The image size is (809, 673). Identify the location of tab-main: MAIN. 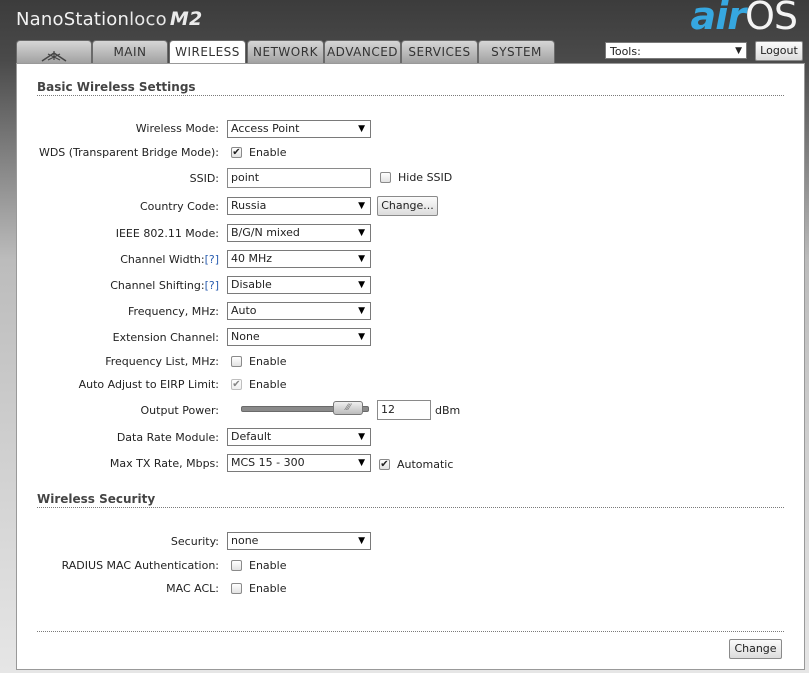
(130, 52).